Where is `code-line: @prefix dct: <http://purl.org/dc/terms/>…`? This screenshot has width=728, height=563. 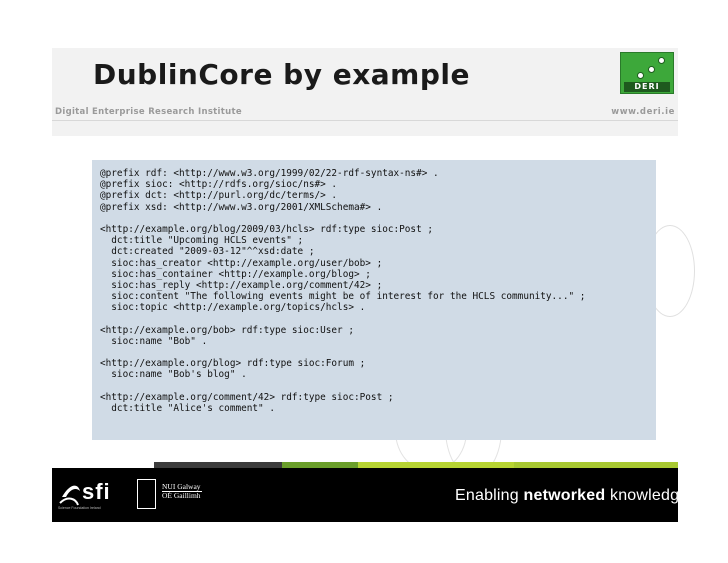 code-line: @prefix dct: <http://purl.org/dc/terms/>… is located at coordinates (219, 196).